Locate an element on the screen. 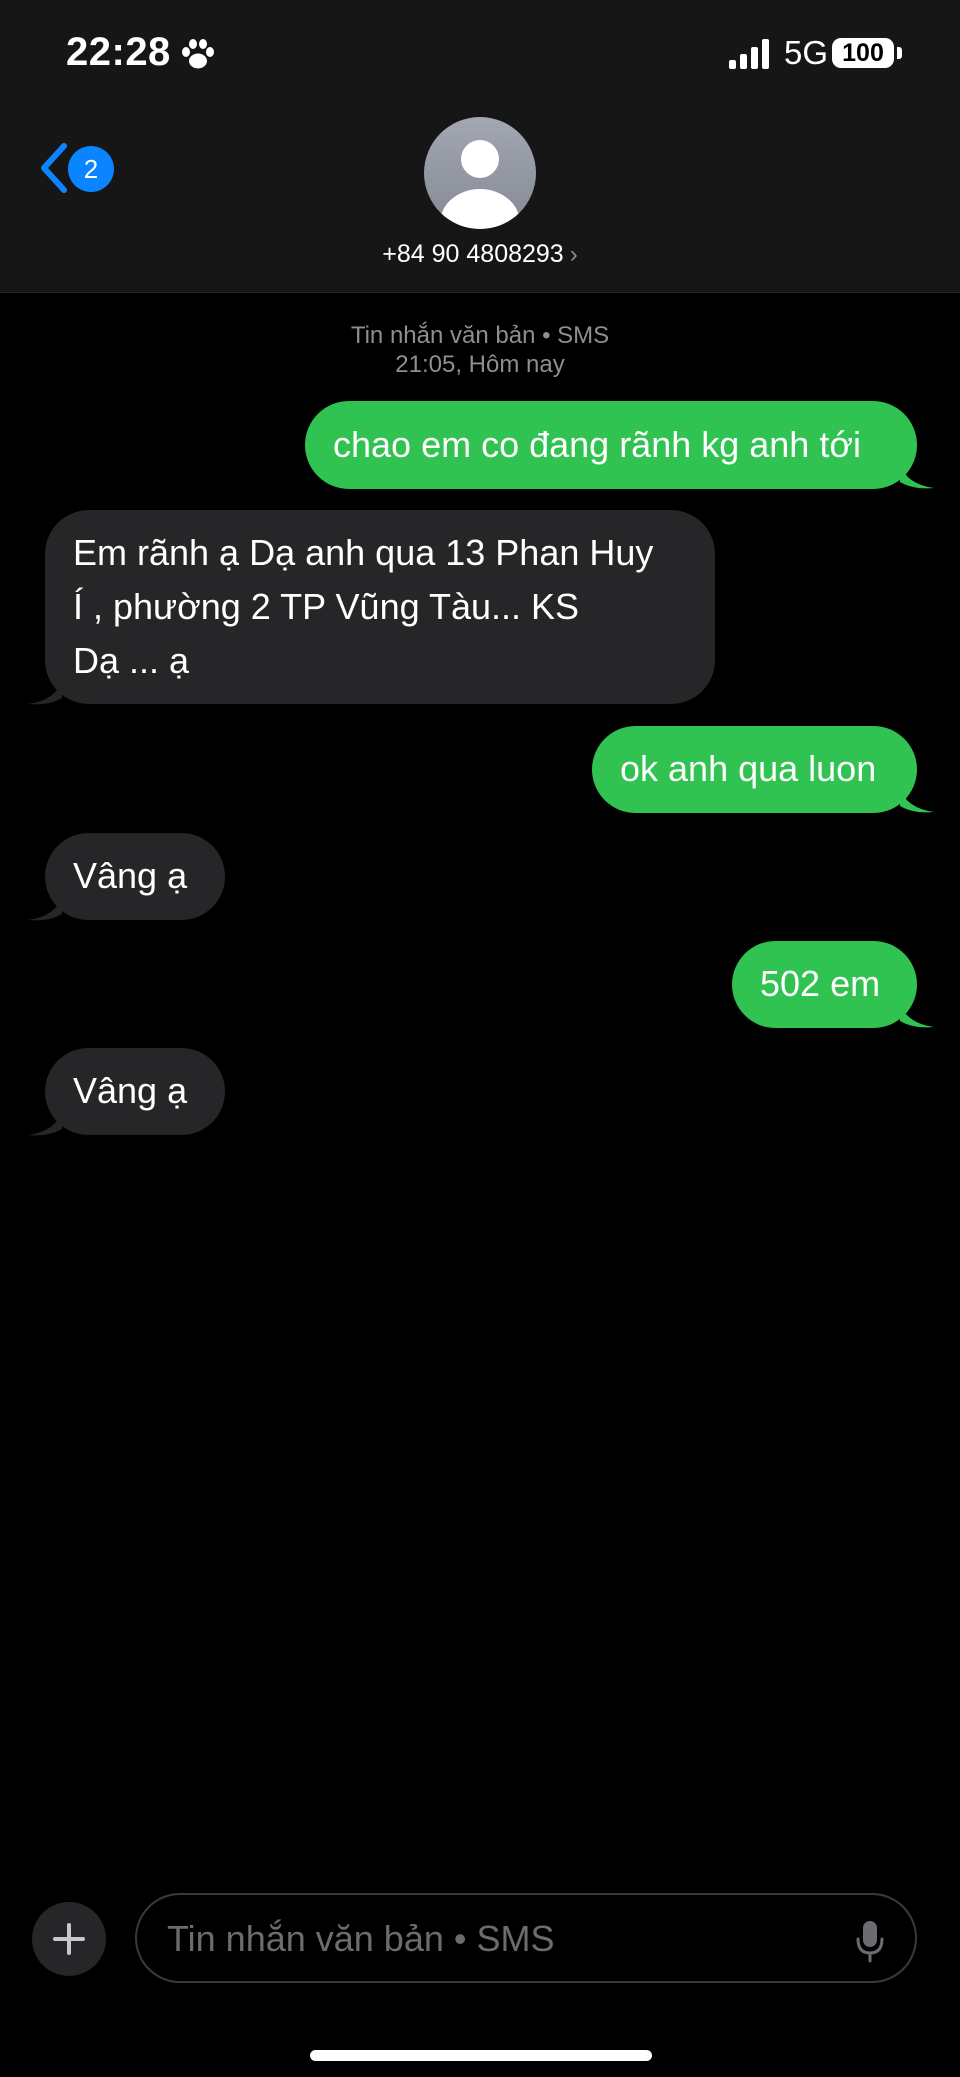 This screenshot has height=2077, width=960. unread-badge: 2 is located at coordinates (91, 169).